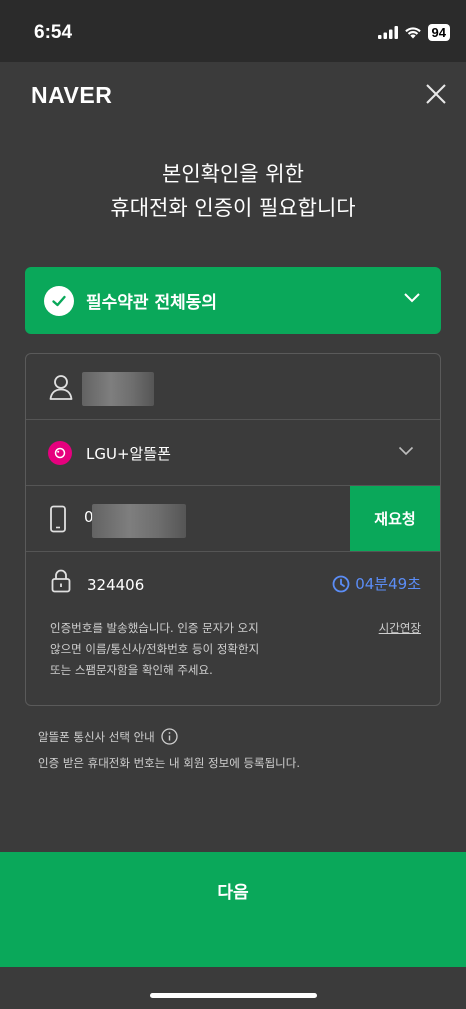 Image resolution: width=466 pixels, height=1009 pixels. What do you see at coordinates (438, 32) in the screenshot?
I see `battery-indicator: 94` at bounding box center [438, 32].